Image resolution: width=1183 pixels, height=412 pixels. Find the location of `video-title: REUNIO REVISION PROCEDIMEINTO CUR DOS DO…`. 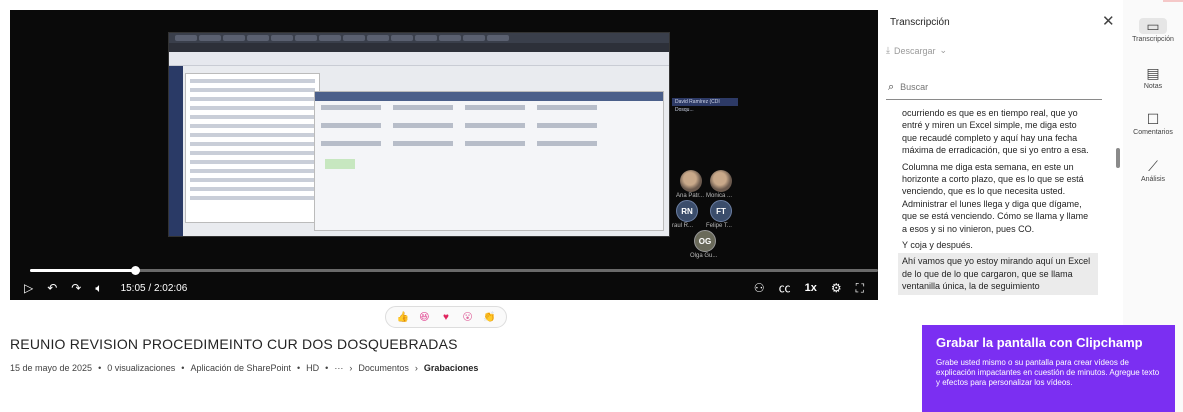

video-title: REUNIO REVISION PROCEDIMEINTO CUR DOS DO… is located at coordinates (234, 344).